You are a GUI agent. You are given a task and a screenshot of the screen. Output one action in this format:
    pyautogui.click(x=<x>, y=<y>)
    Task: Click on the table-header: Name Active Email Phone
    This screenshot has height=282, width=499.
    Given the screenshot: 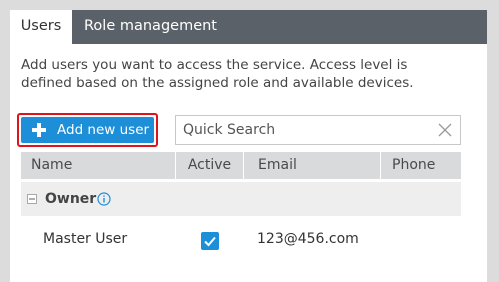 What is the action you would take?
    pyautogui.click(x=241, y=165)
    